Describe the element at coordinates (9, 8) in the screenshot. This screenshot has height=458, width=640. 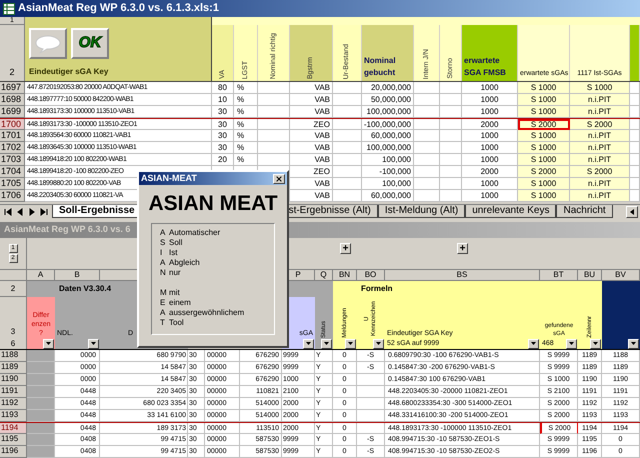
I see `spreadsheet-icon` at that location.